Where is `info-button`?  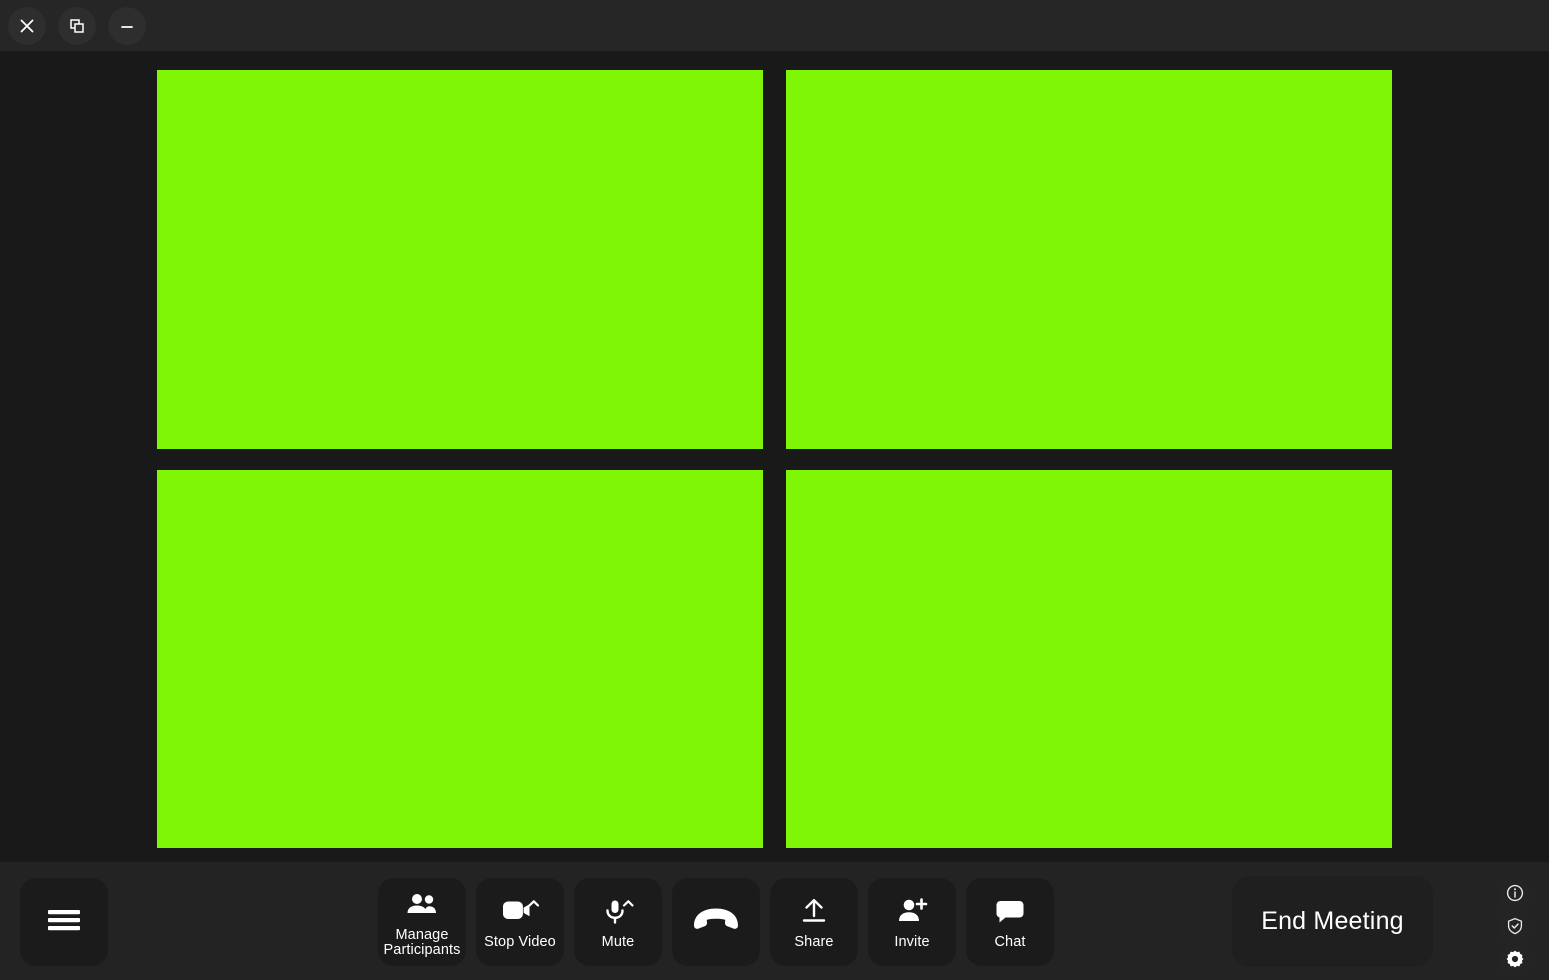
info-button is located at coordinates (1515, 895).